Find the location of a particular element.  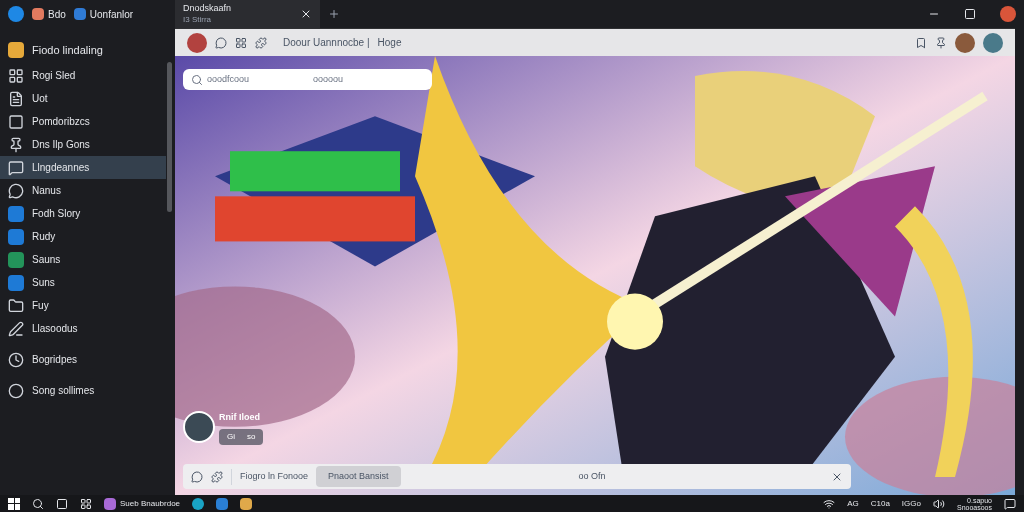

search-placeholder: ooodfcoou is located at coordinates (228, 79).